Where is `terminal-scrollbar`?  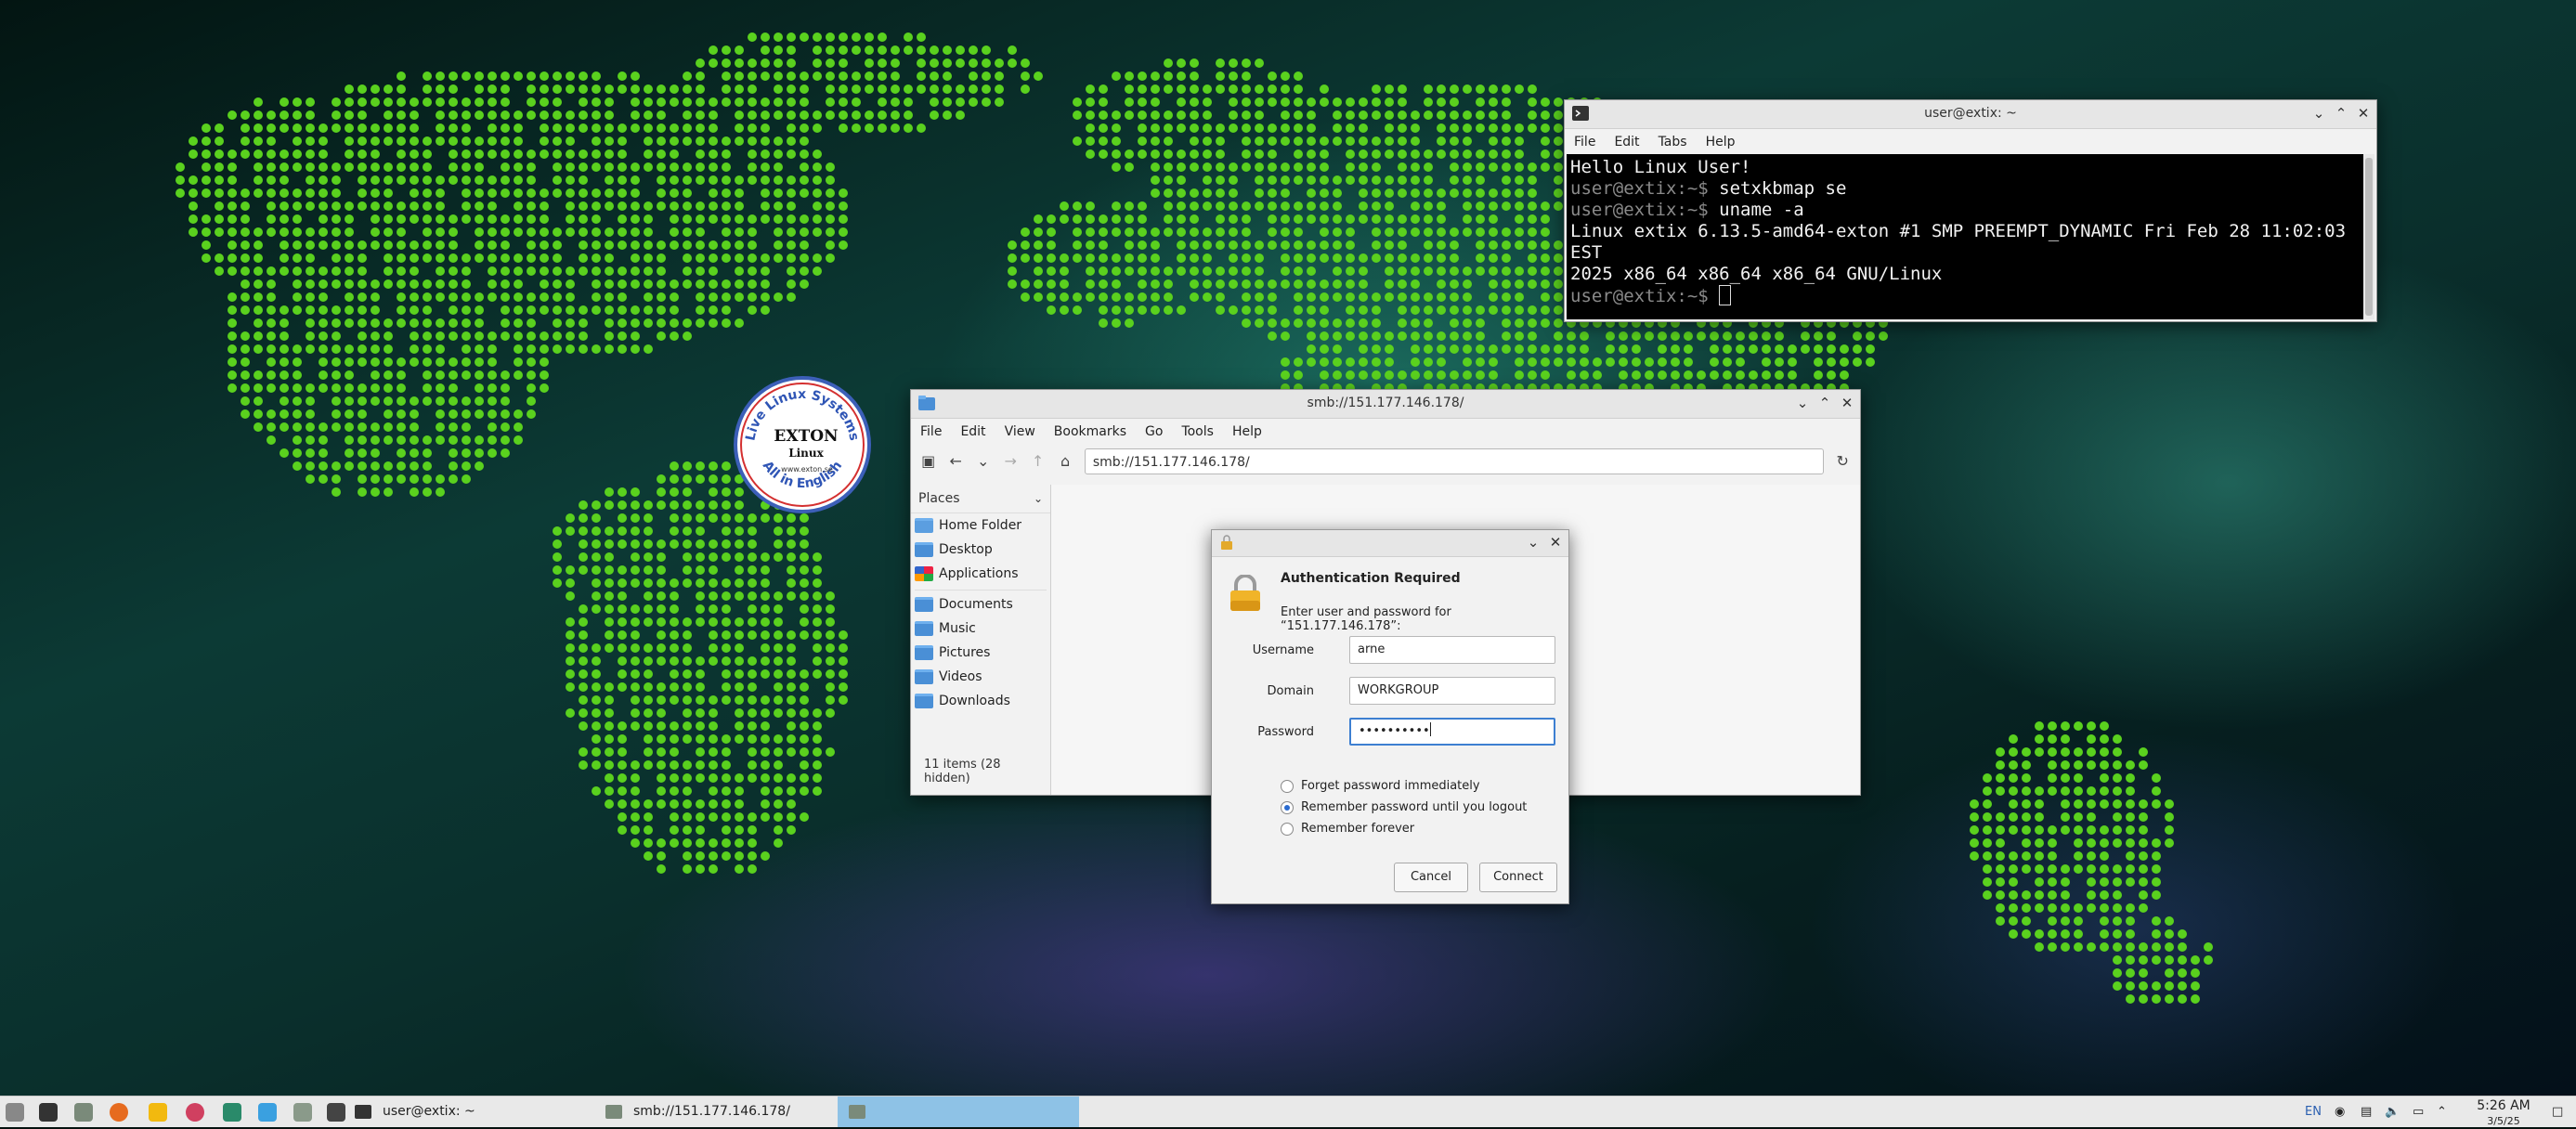
terminal-scrollbar is located at coordinates (2369, 236).